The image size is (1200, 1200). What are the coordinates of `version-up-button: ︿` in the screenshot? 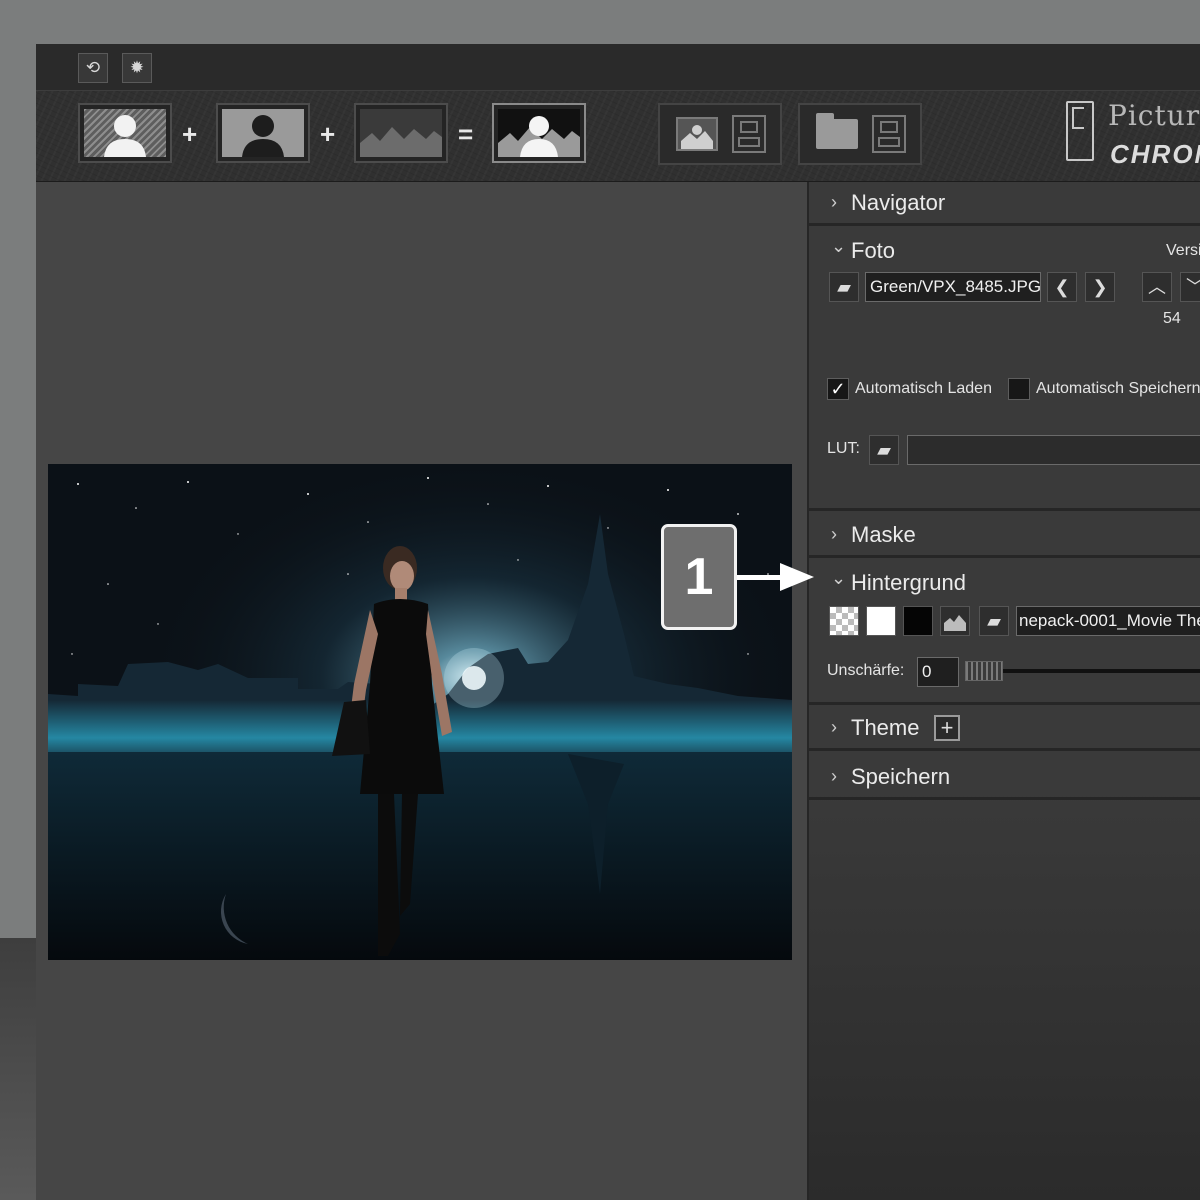 It's located at (1157, 287).